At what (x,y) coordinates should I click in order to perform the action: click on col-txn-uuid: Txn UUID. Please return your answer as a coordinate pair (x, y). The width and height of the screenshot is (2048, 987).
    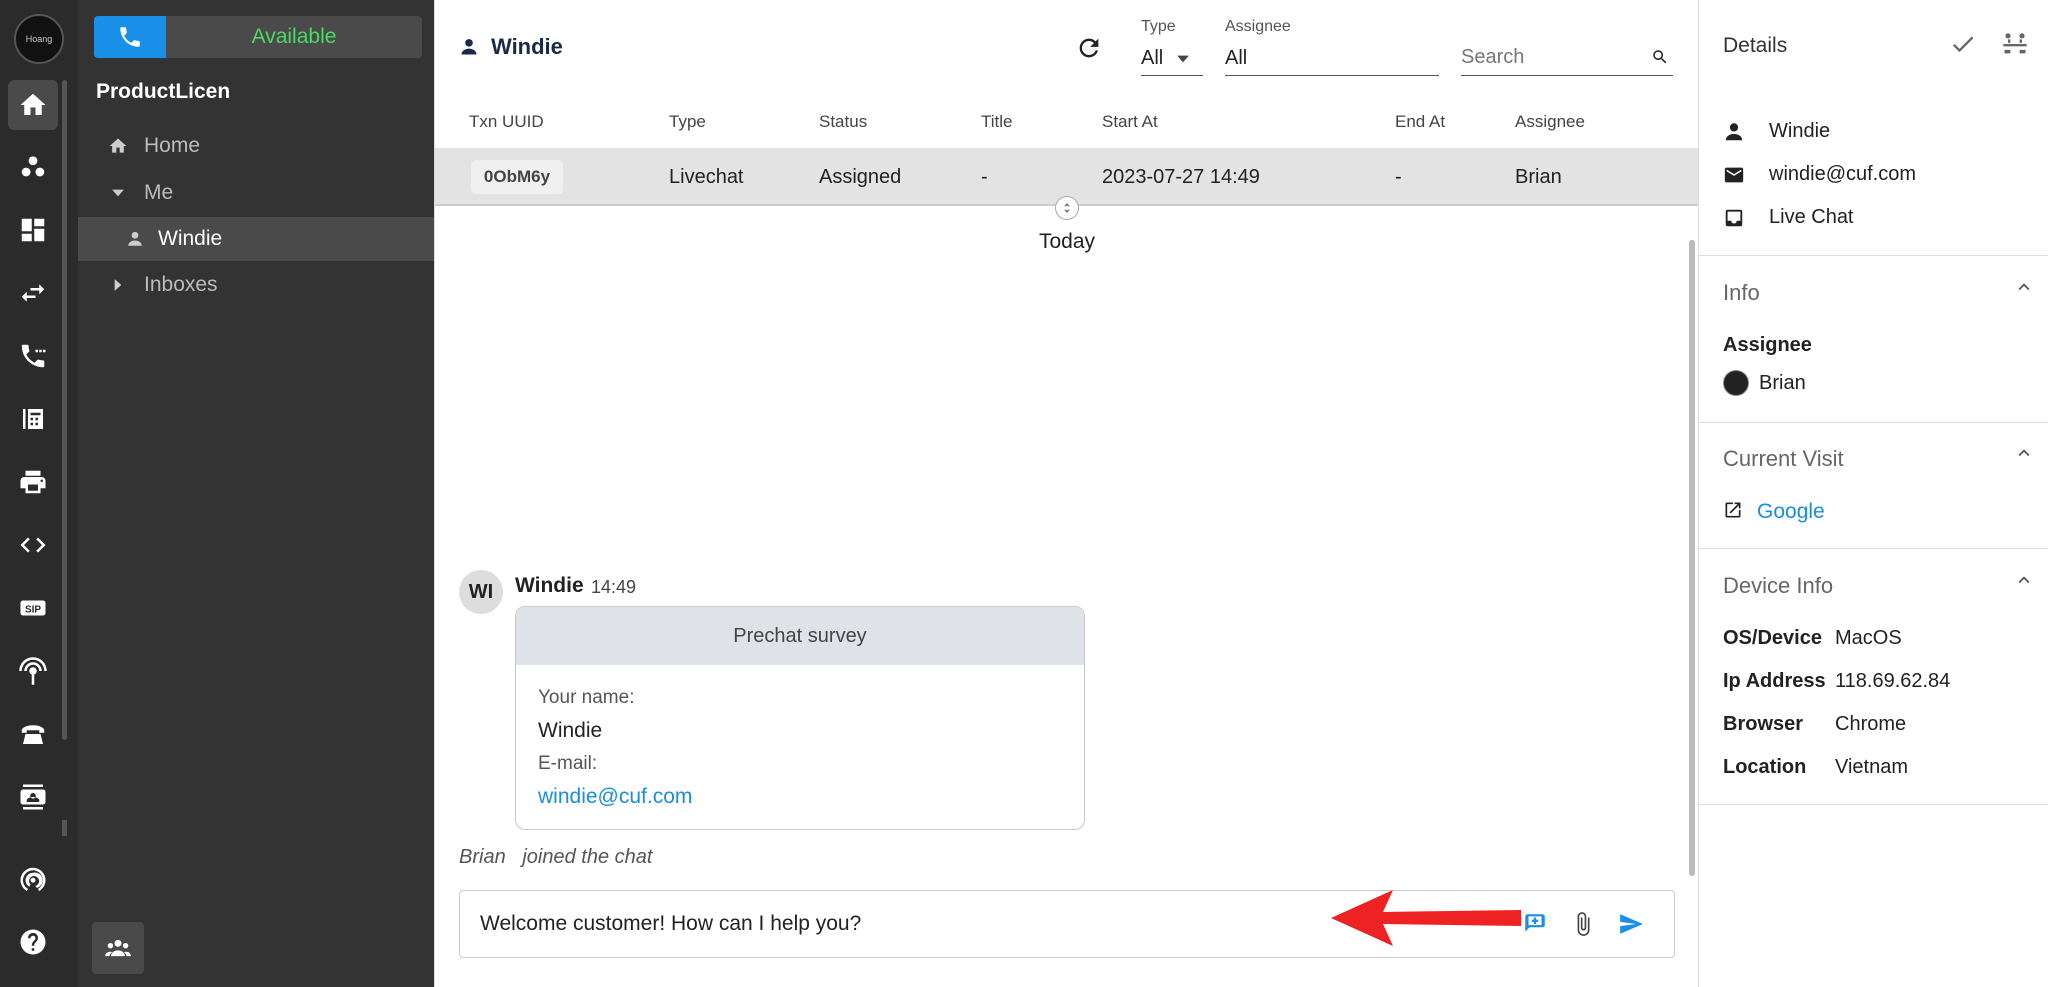
    Looking at the image, I should click on (506, 122).